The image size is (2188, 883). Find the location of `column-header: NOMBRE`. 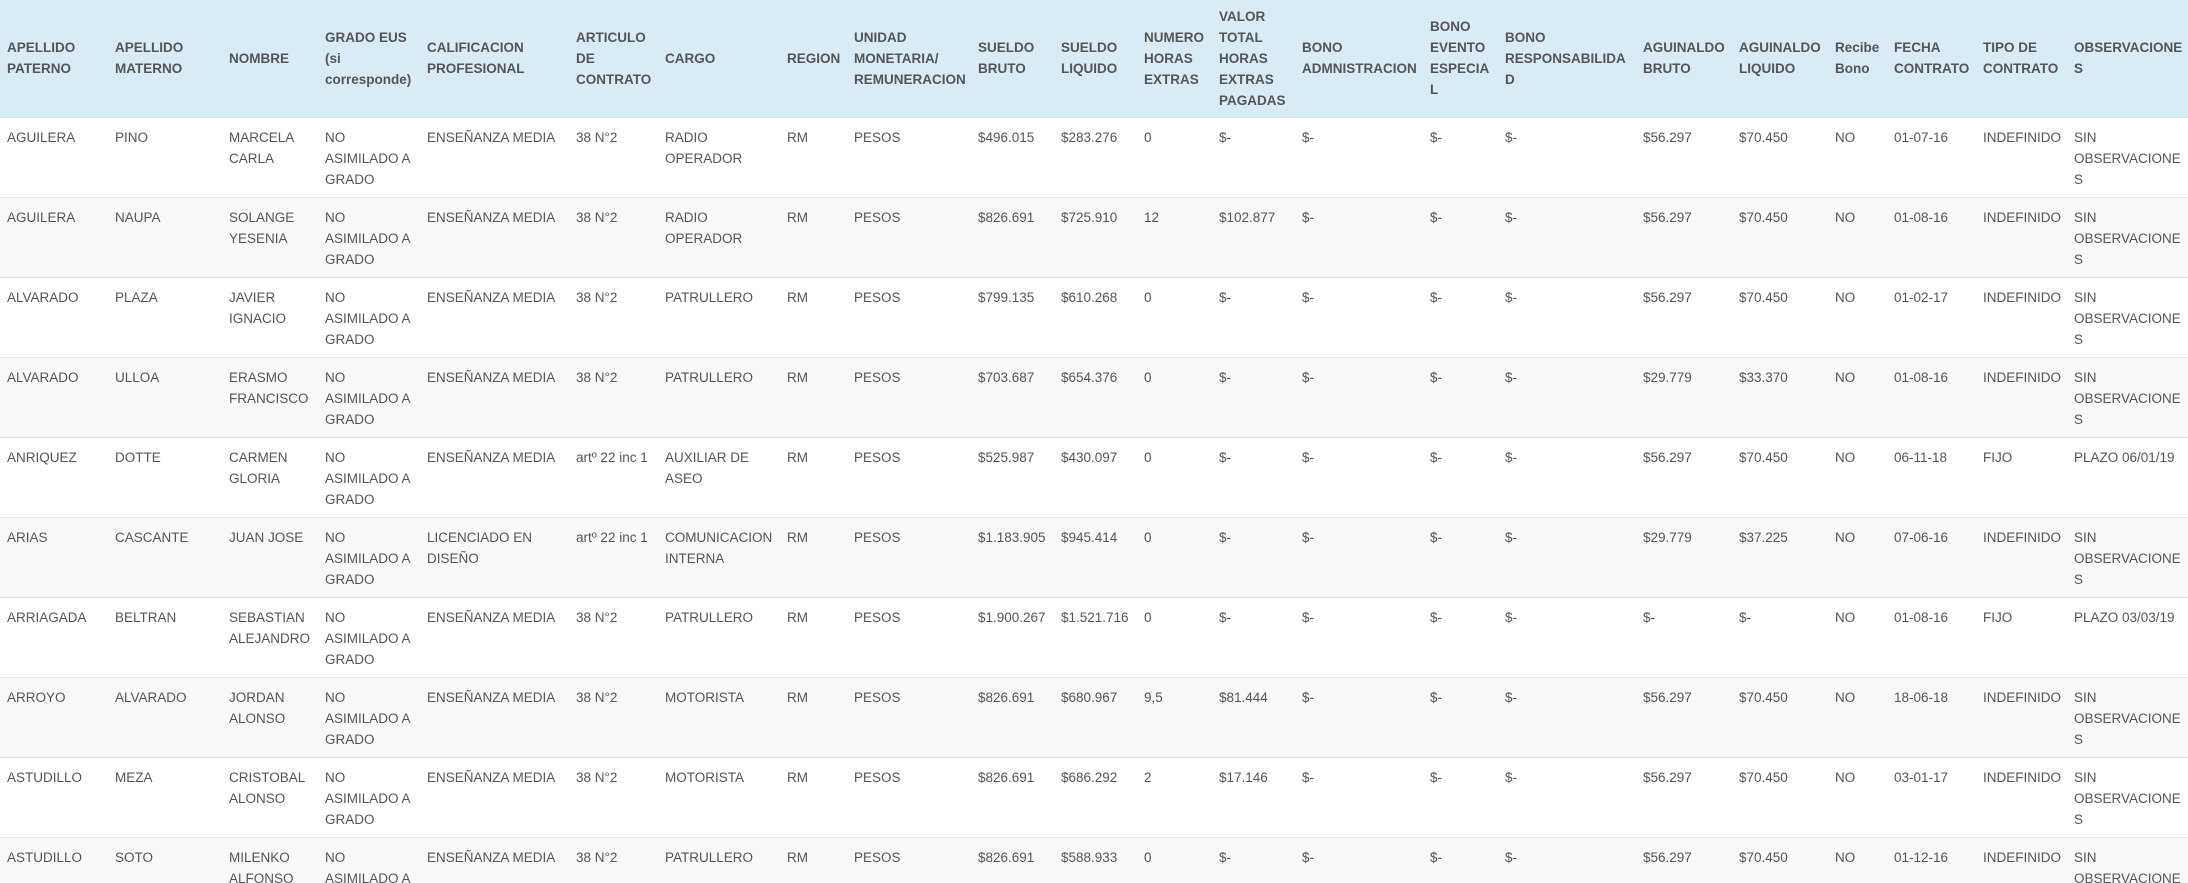

column-header: NOMBRE is located at coordinates (270, 58).